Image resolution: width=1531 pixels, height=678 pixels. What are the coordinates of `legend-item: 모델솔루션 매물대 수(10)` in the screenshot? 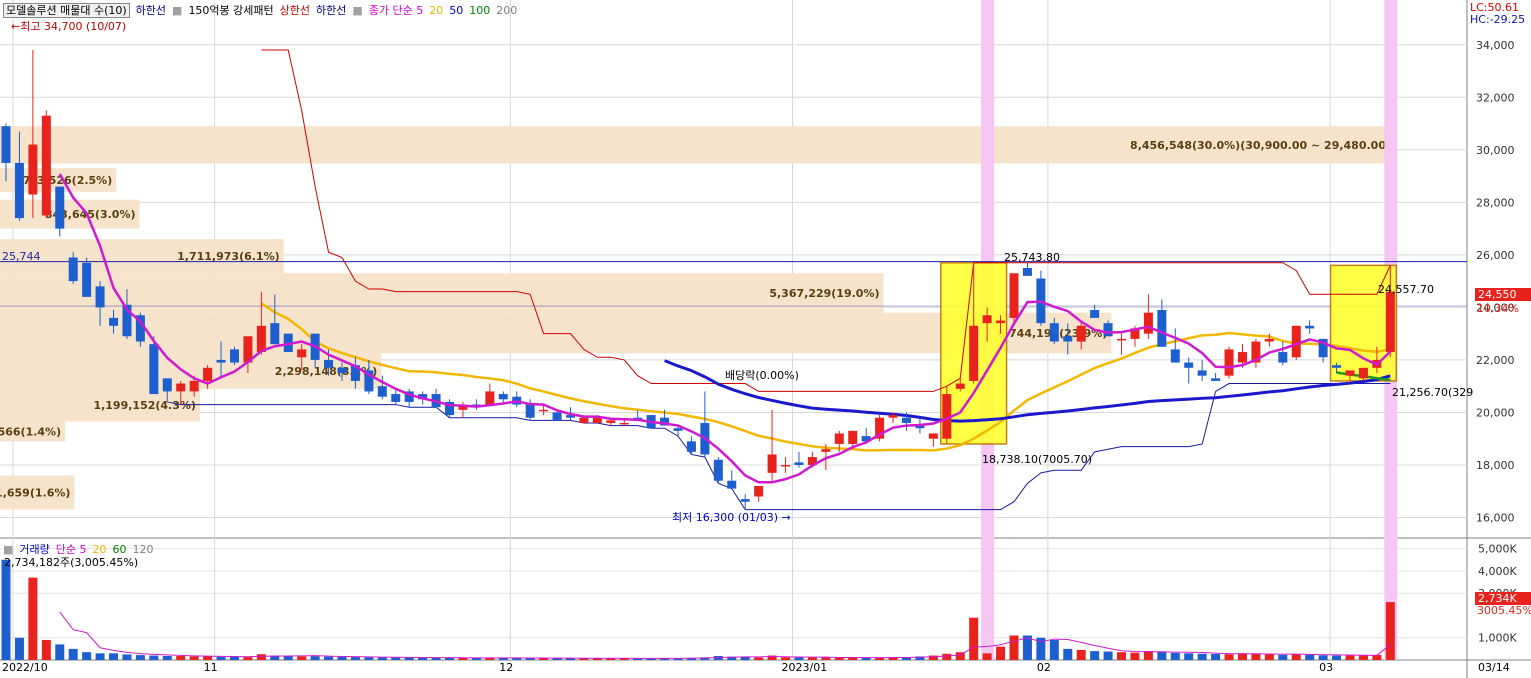 It's located at (66, 10).